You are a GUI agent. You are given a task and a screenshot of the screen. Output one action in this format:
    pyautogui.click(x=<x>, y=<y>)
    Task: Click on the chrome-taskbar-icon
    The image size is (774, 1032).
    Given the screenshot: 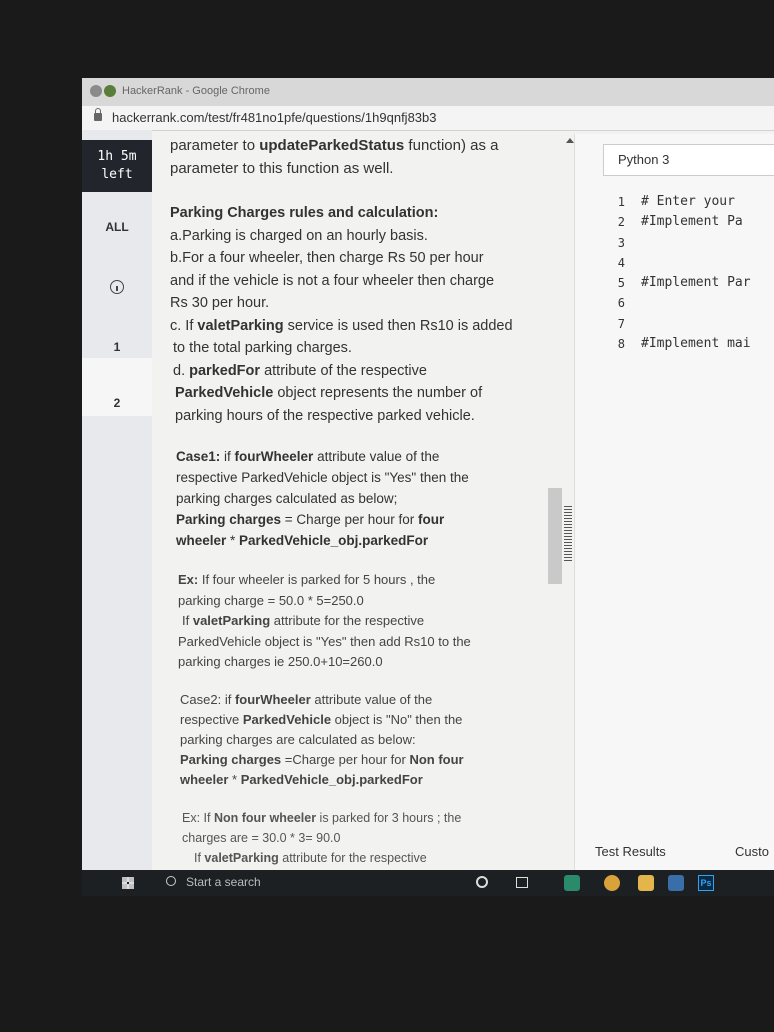 What is the action you would take?
    pyautogui.click(x=612, y=883)
    